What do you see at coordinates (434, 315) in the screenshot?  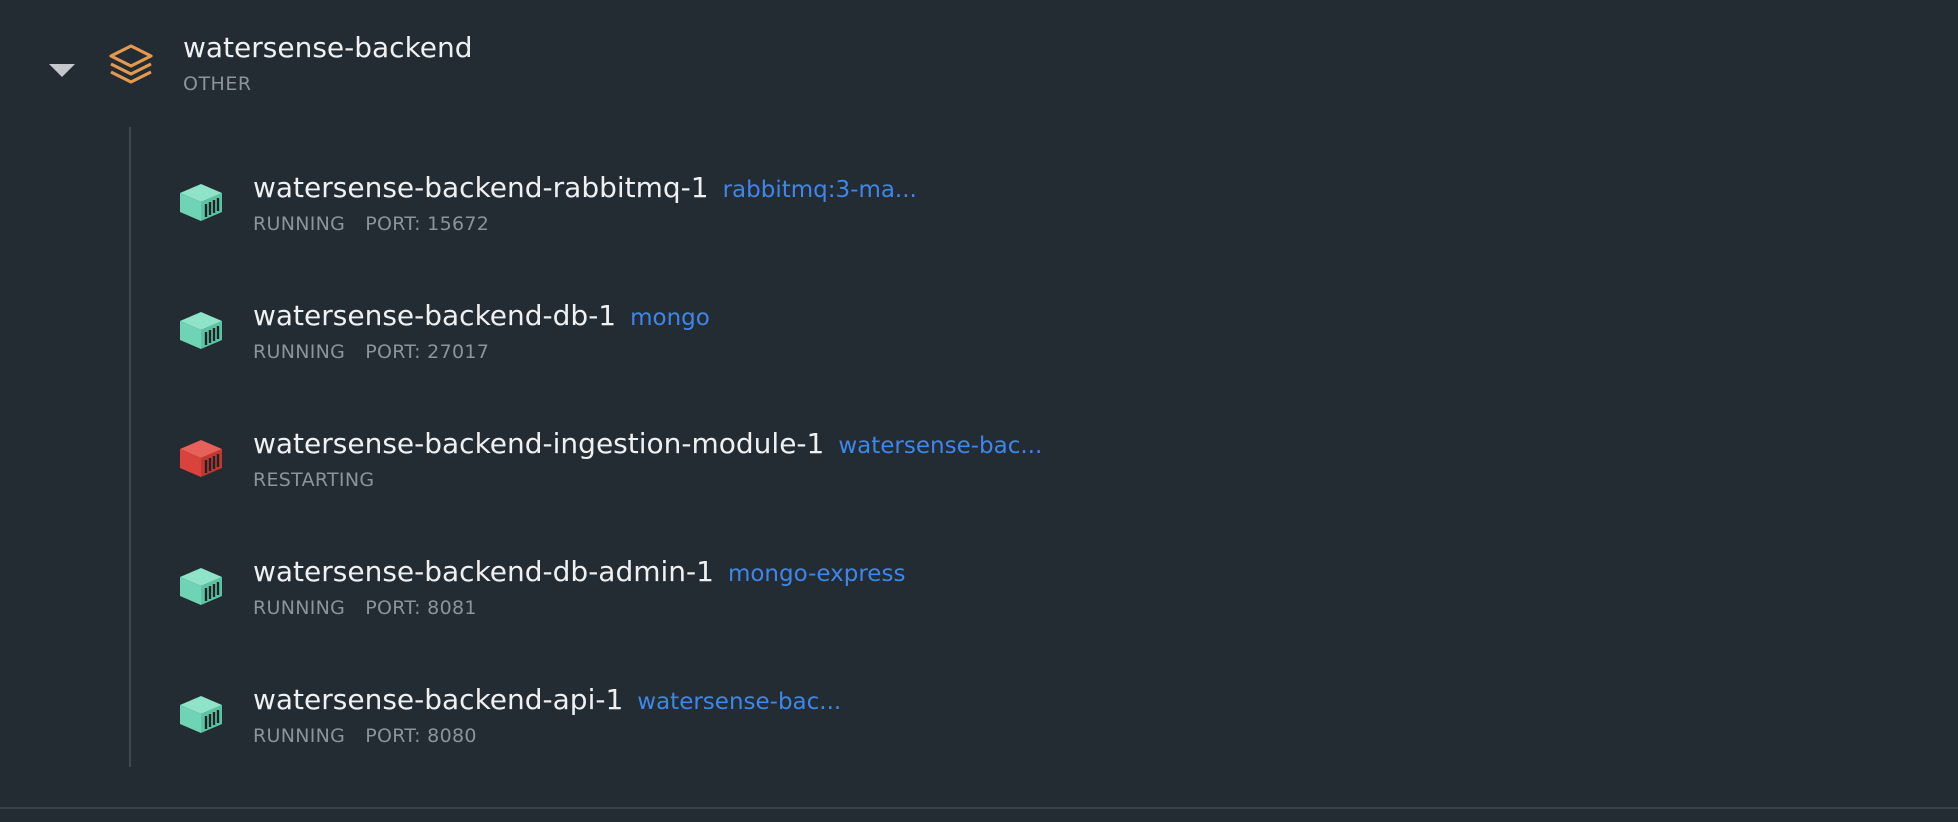 I see `container-name: watersense-backend-db-1` at bounding box center [434, 315].